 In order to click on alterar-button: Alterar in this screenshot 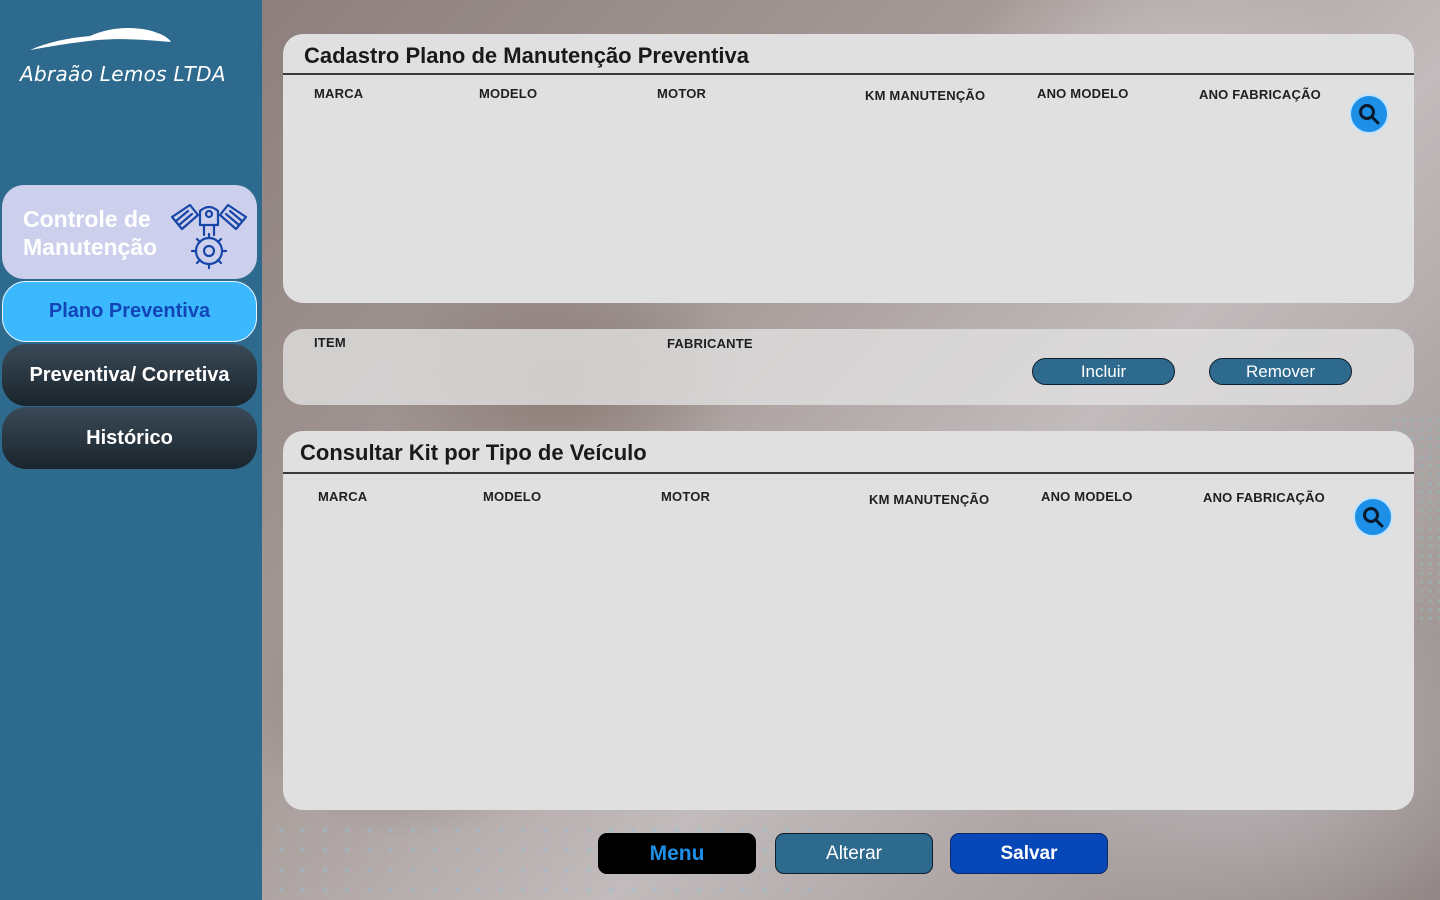, I will do `click(854, 853)`.